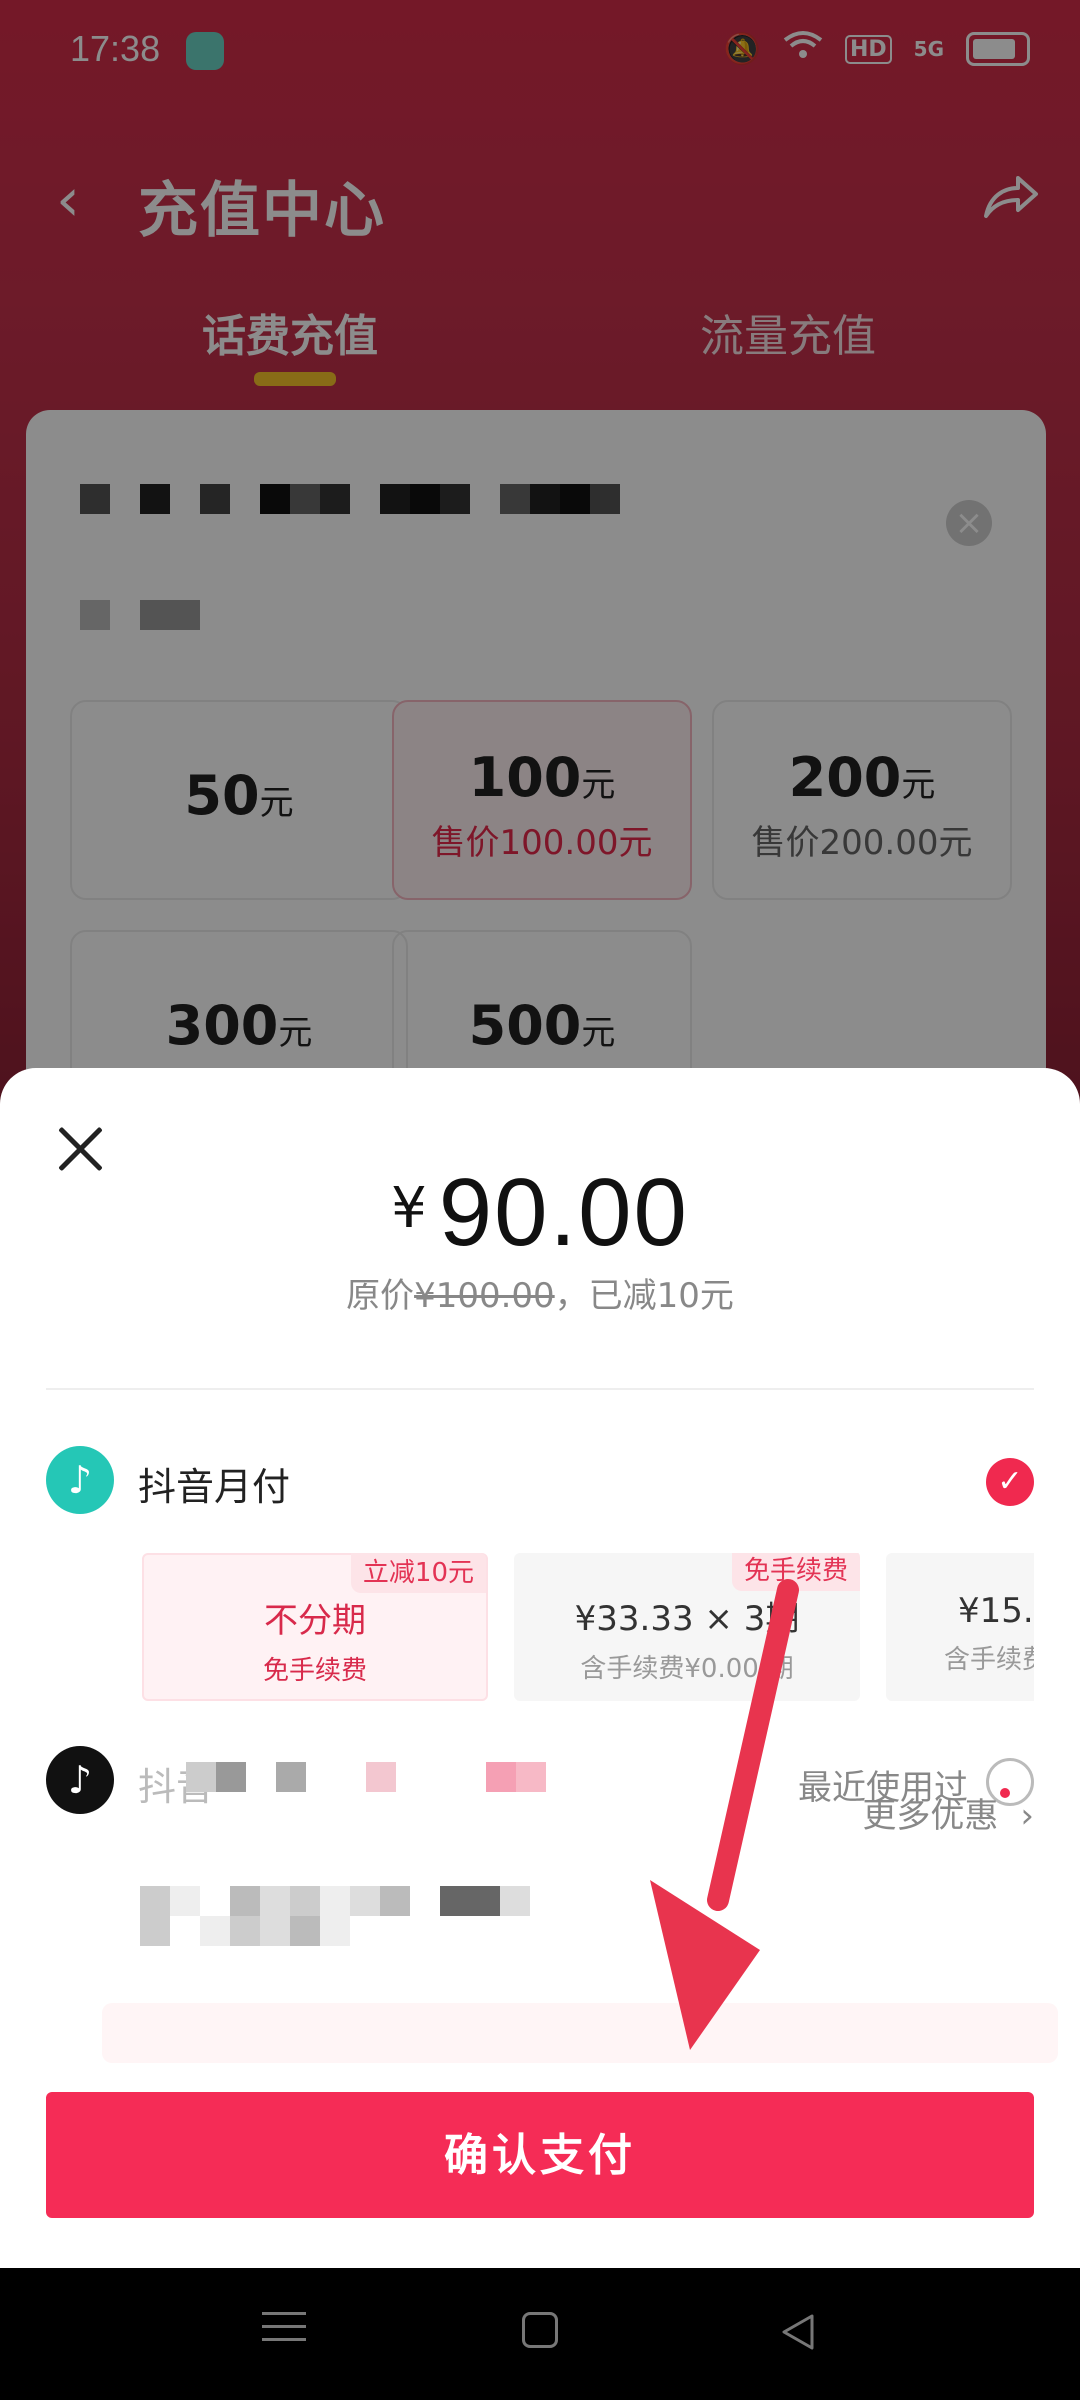  What do you see at coordinates (1027, 1816) in the screenshot?
I see `chevron-right-icon: ›` at bounding box center [1027, 1816].